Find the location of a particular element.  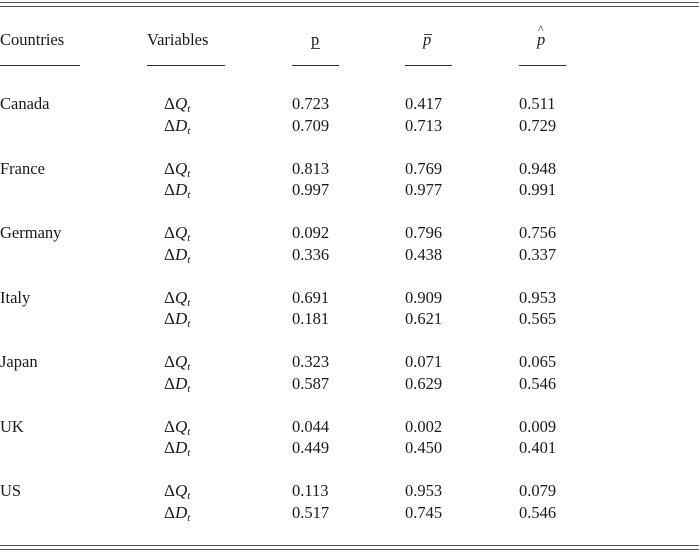

value-p-hat: 0.991 is located at coordinates (538, 189).